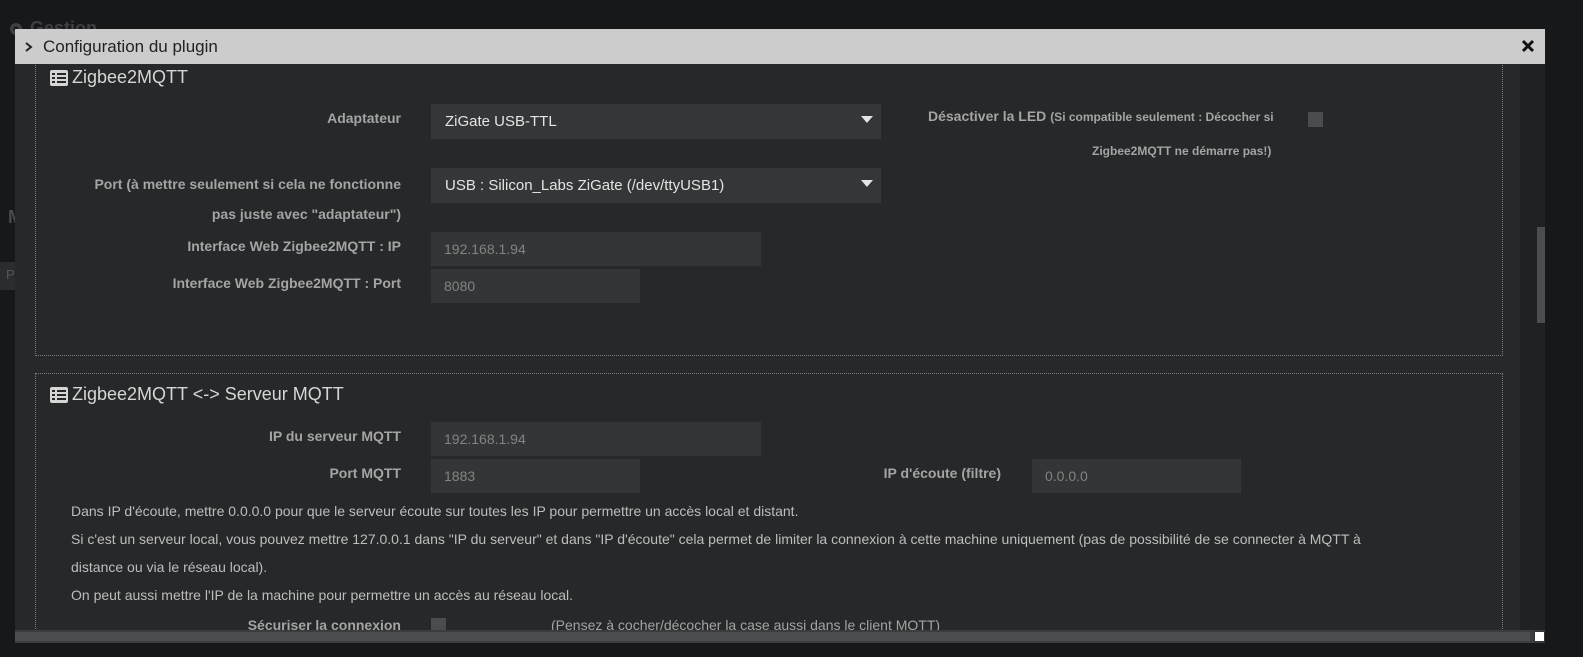  I want to click on horizontal-scrollbar-thumb, so click(772, 636).